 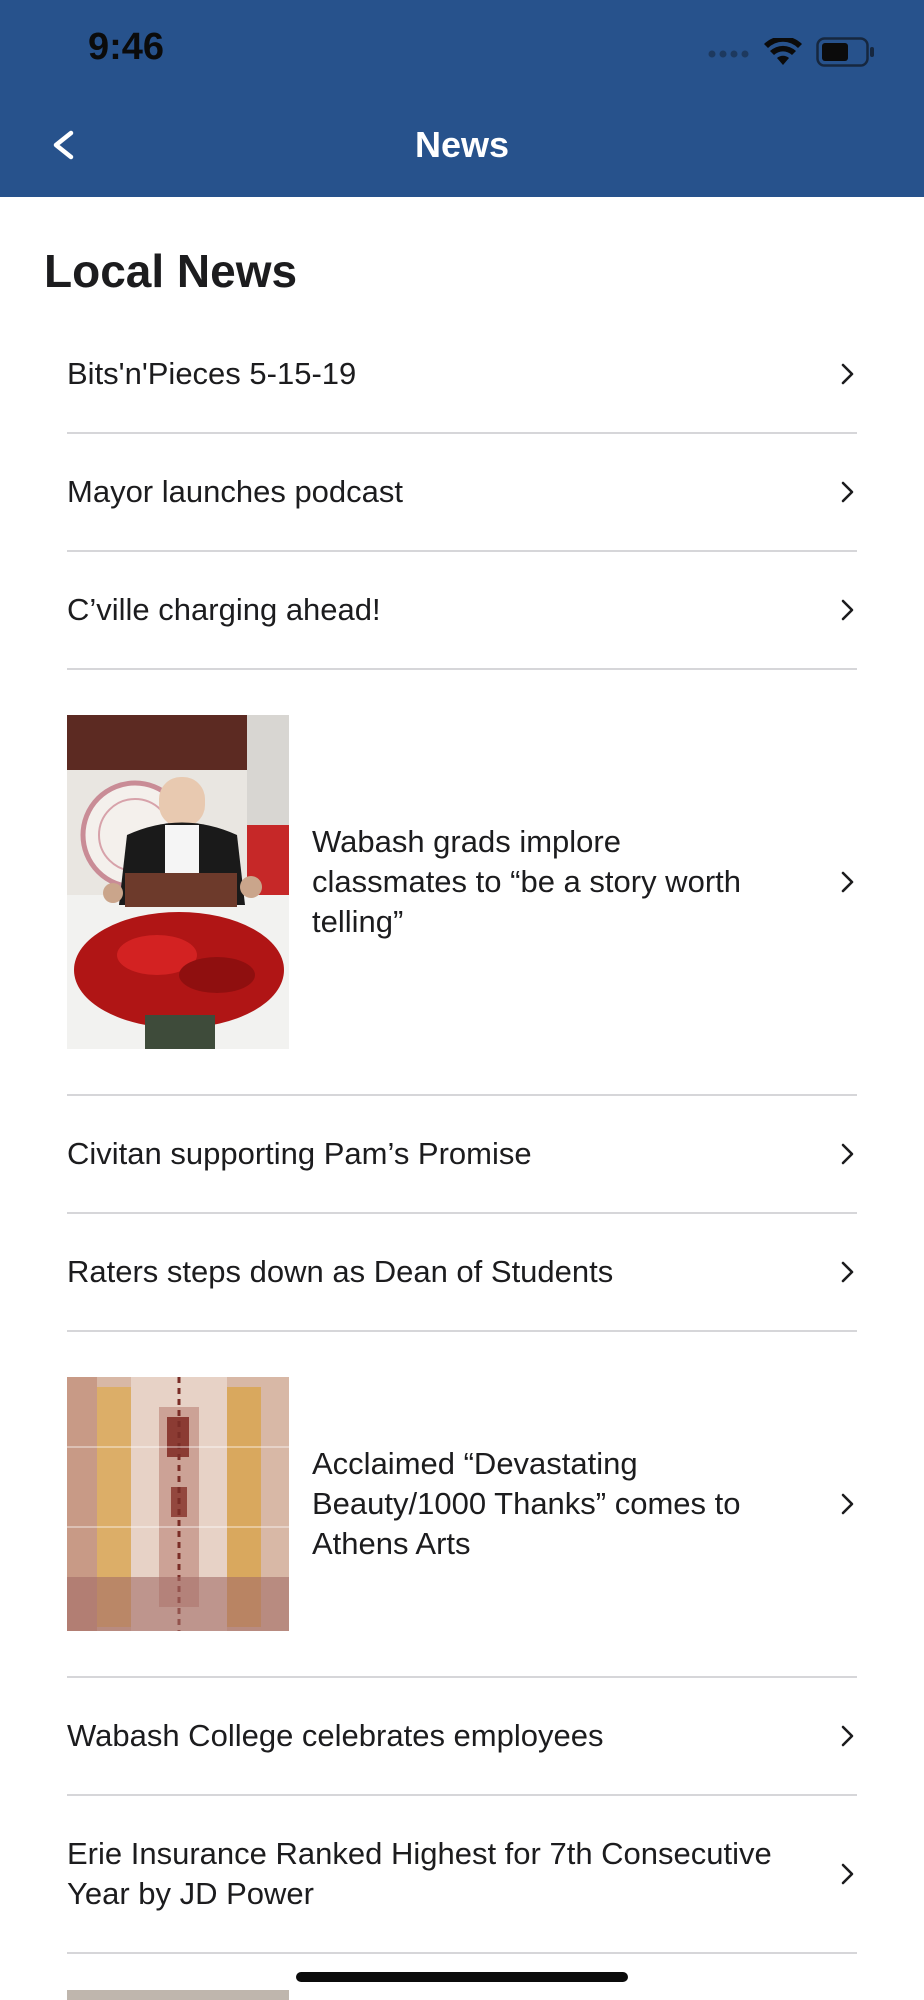 I want to click on section-title: Local News, so click(x=171, y=271).